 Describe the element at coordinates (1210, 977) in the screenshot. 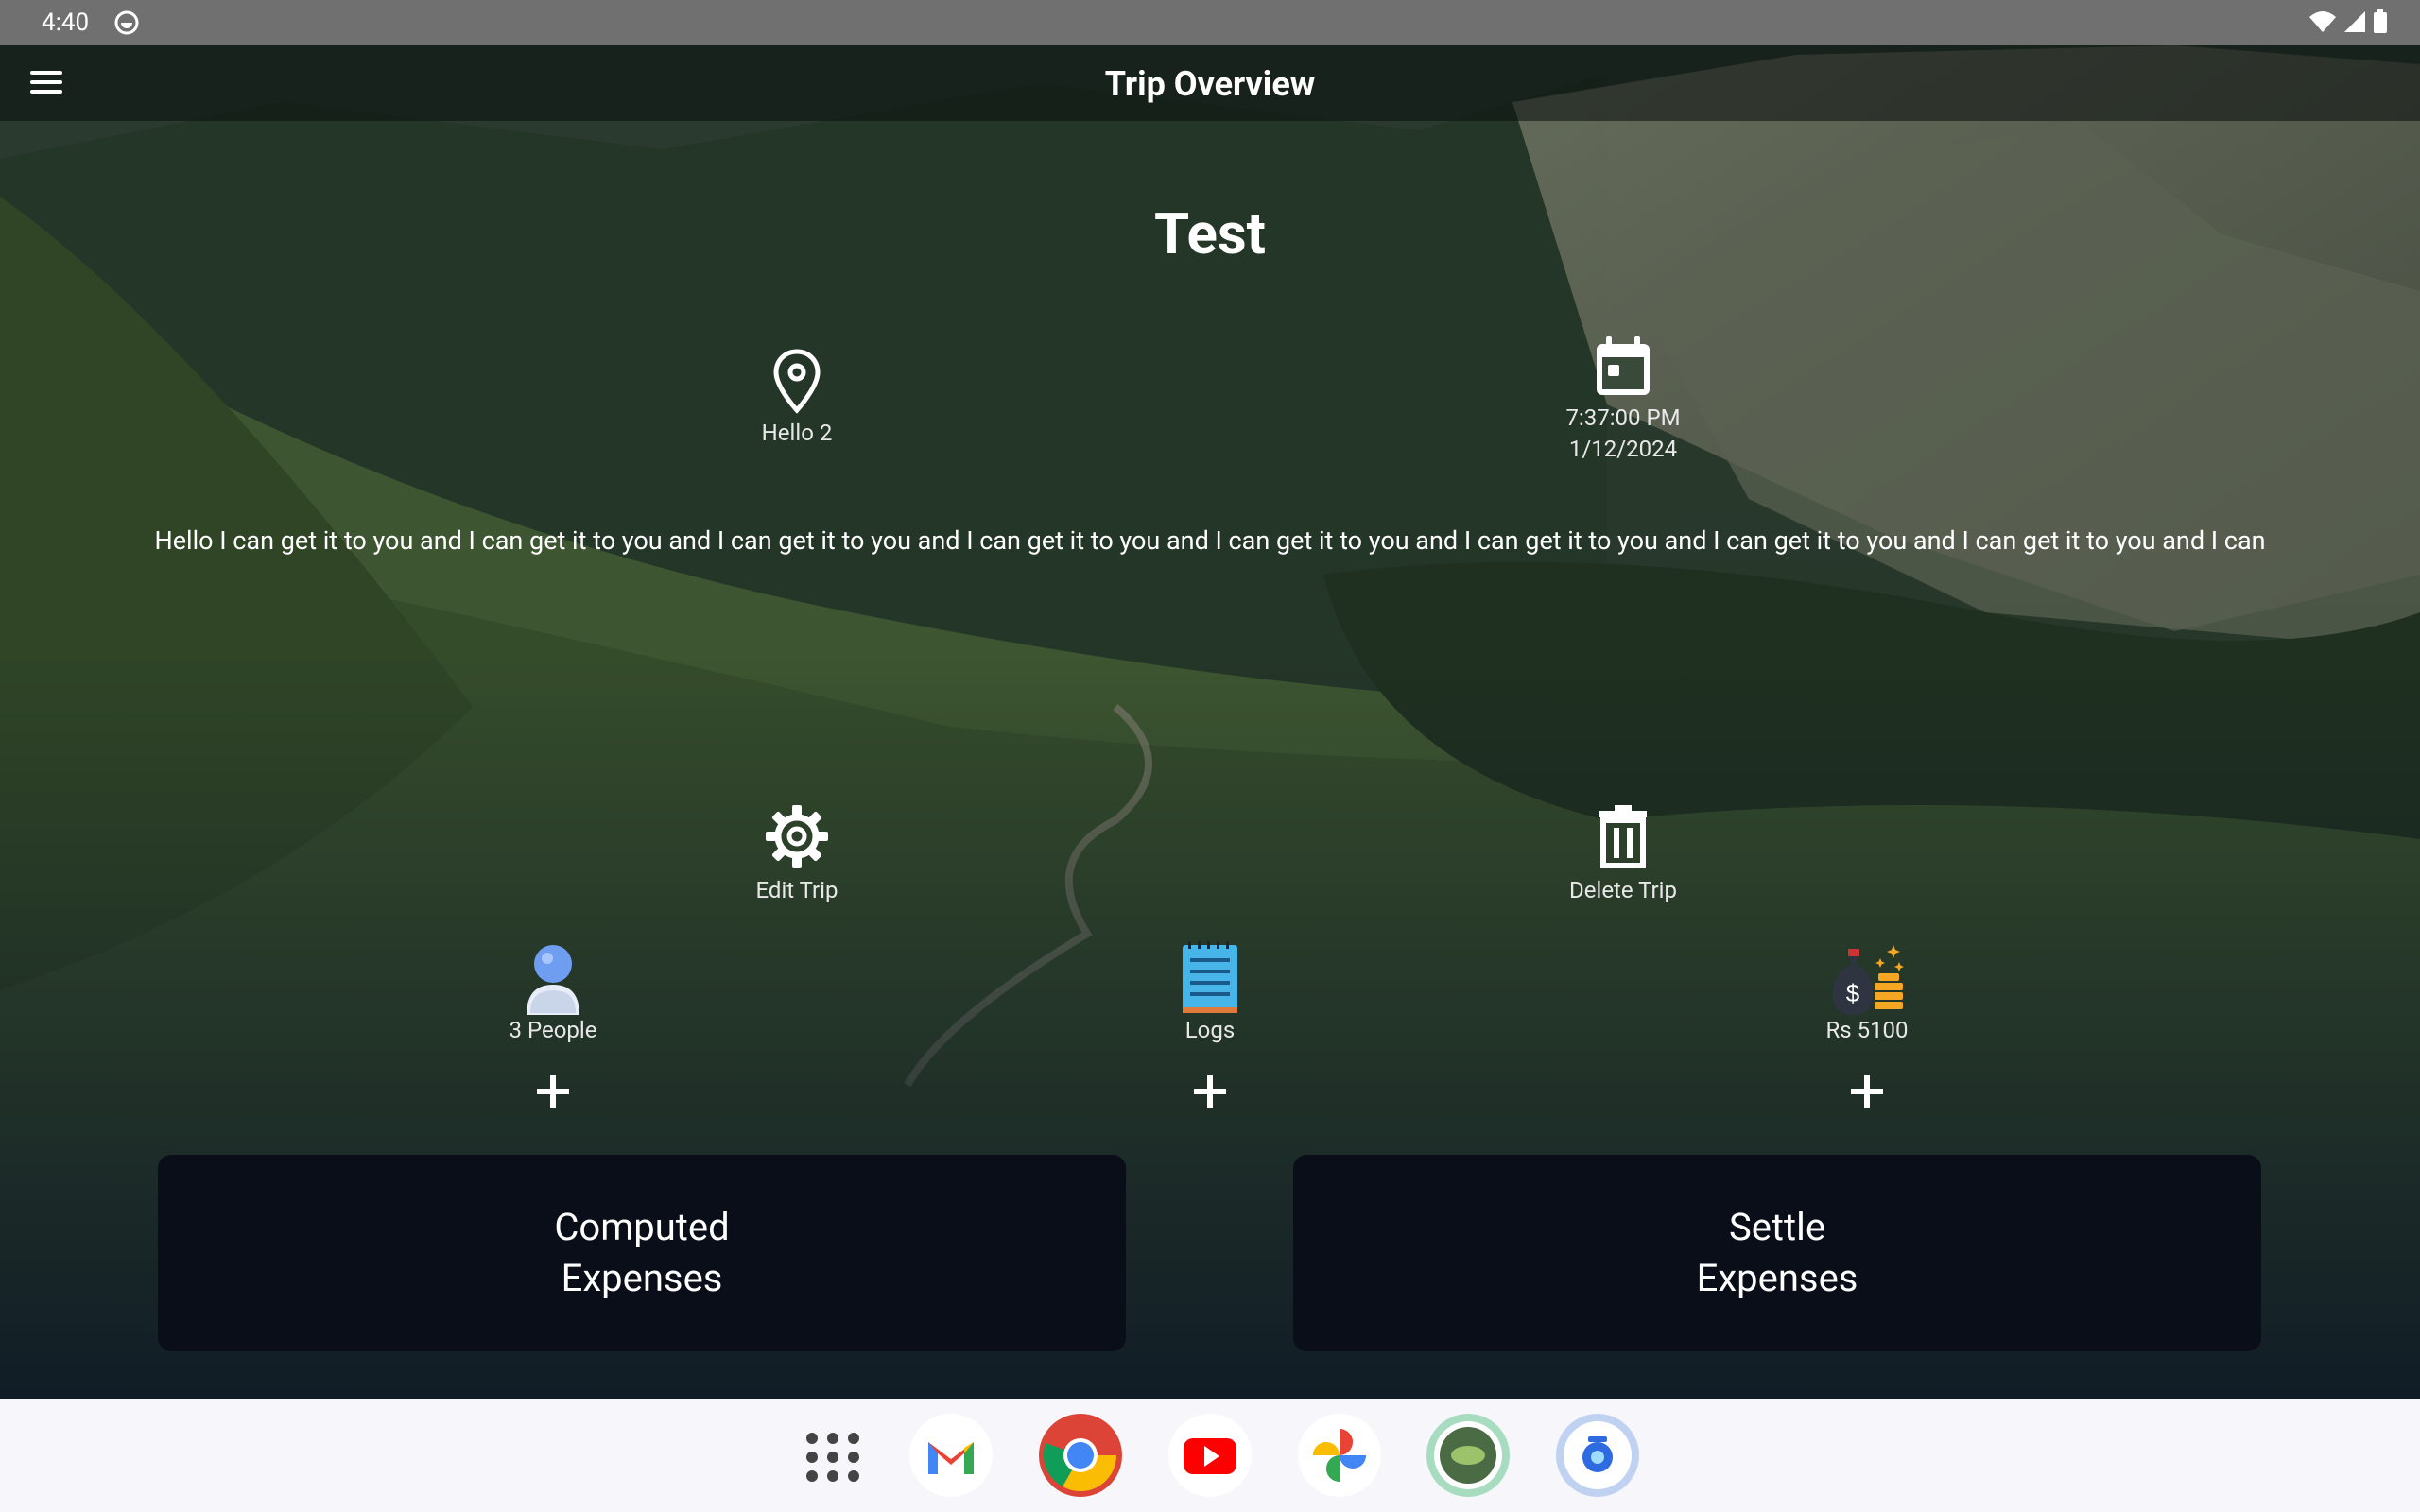

I see `notepad-icon` at that location.